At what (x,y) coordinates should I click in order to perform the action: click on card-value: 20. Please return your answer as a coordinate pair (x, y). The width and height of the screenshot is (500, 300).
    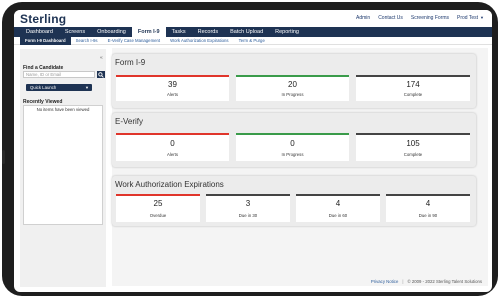
    Looking at the image, I should click on (292, 84).